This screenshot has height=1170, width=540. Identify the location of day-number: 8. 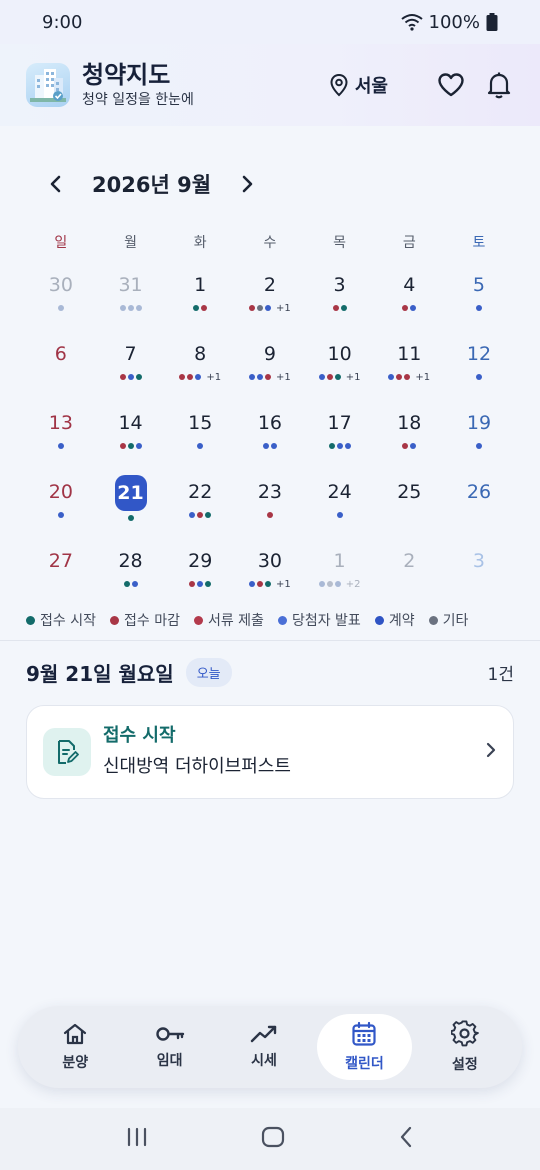
(200, 354).